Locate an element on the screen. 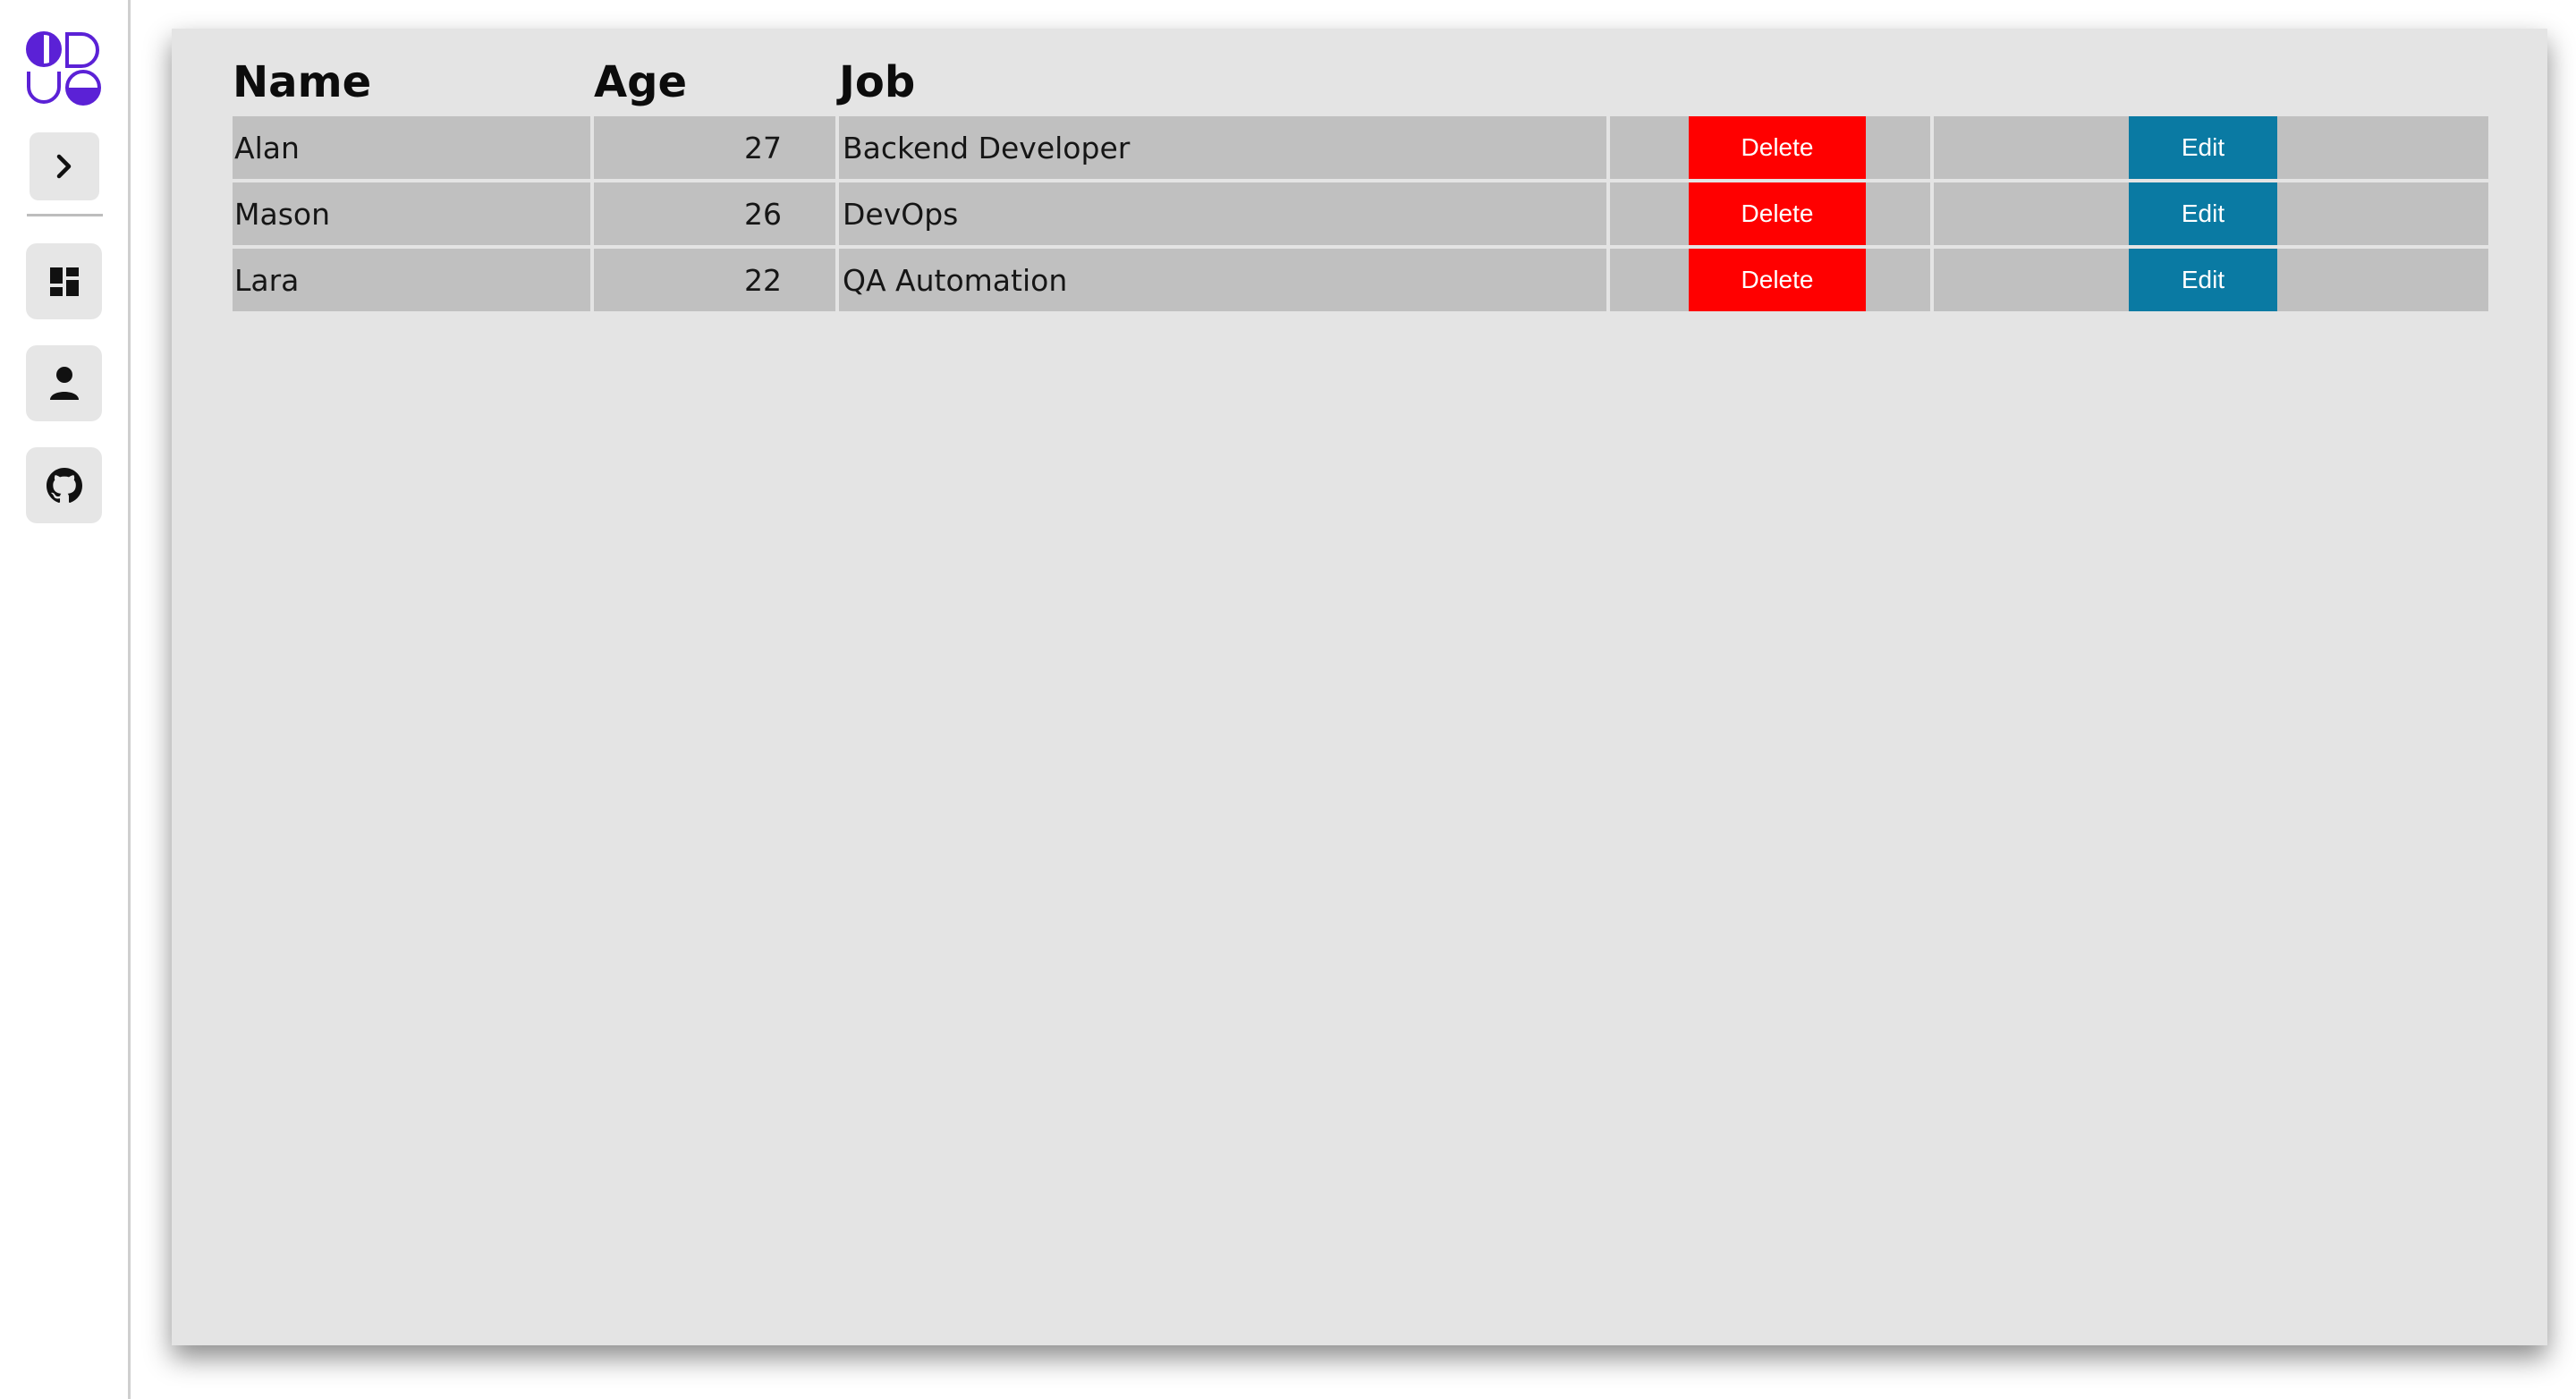 This screenshot has height=1399, width=2576. column-header-name: Name is located at coordinates (302, 82).